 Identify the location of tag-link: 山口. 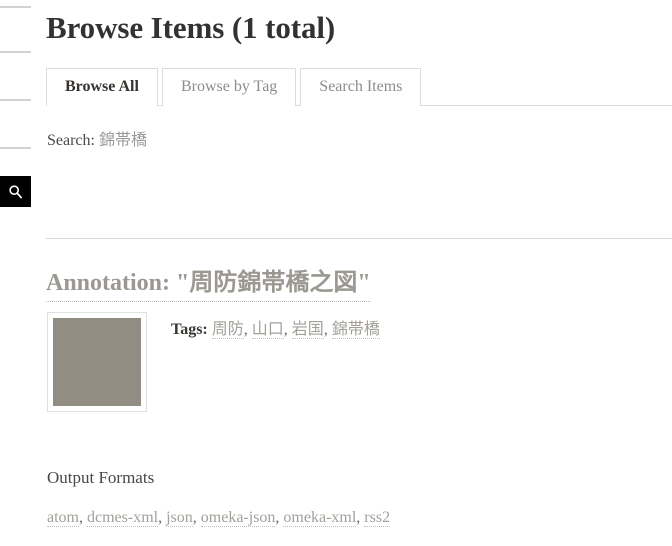
(267, 330).